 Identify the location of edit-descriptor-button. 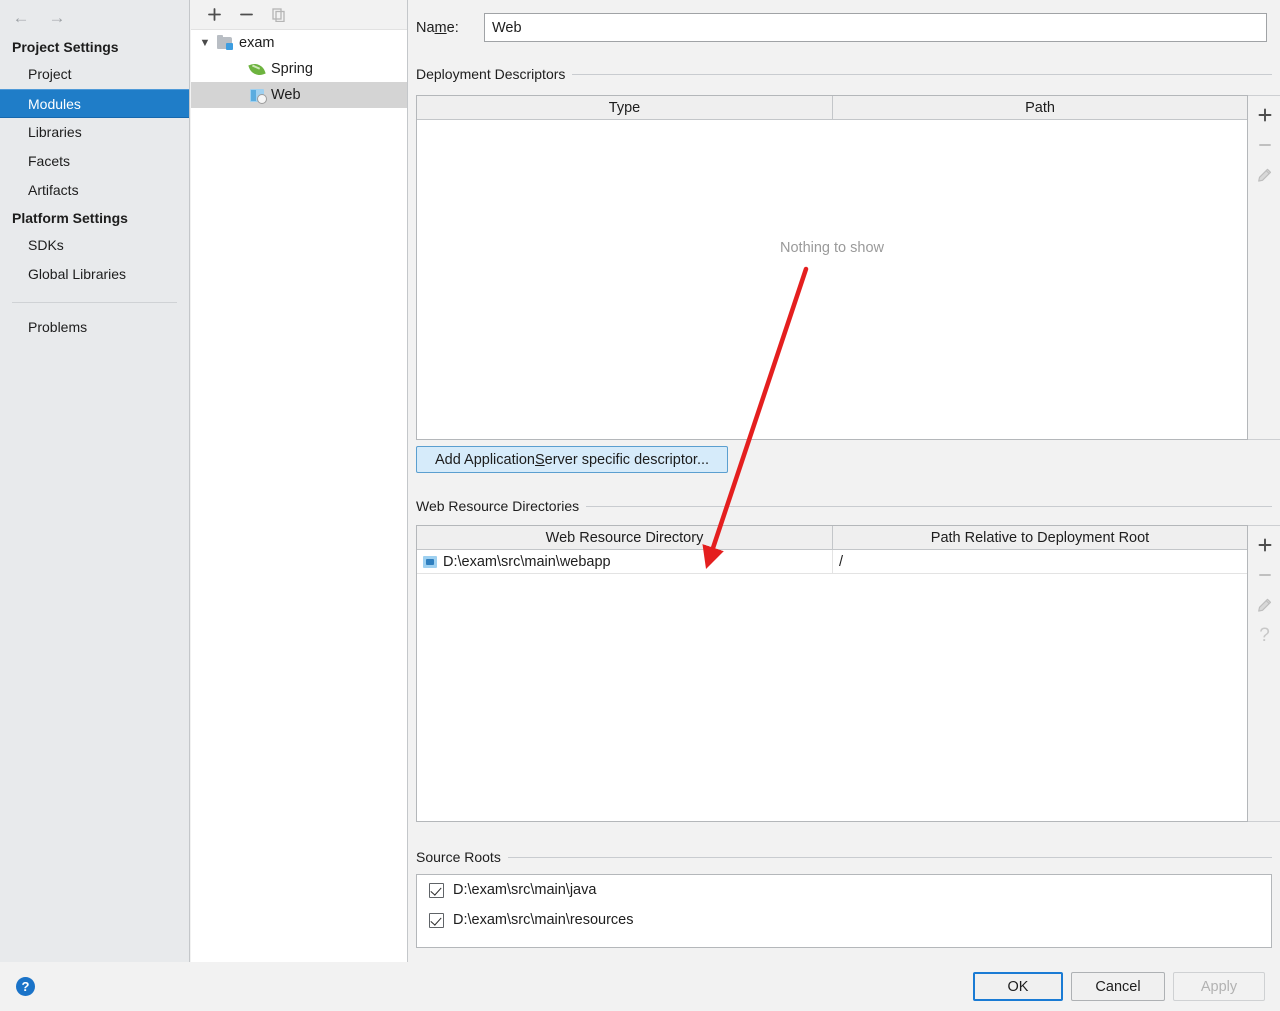
(1265, 175).